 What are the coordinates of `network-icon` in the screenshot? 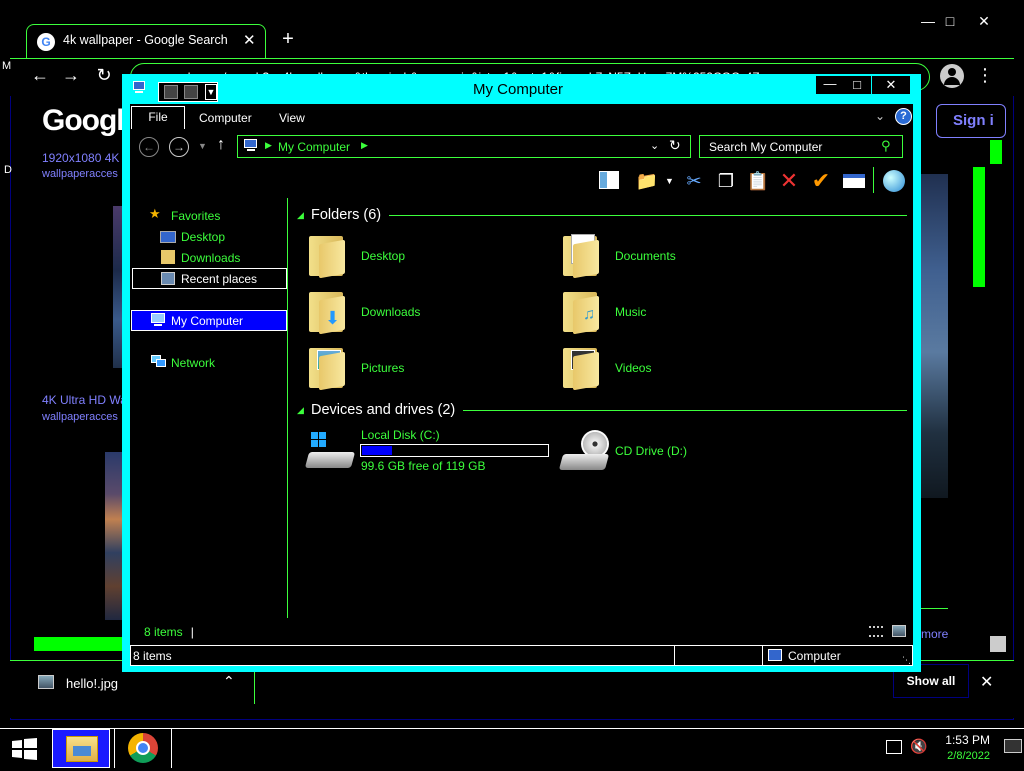 It's located at (159, 362).